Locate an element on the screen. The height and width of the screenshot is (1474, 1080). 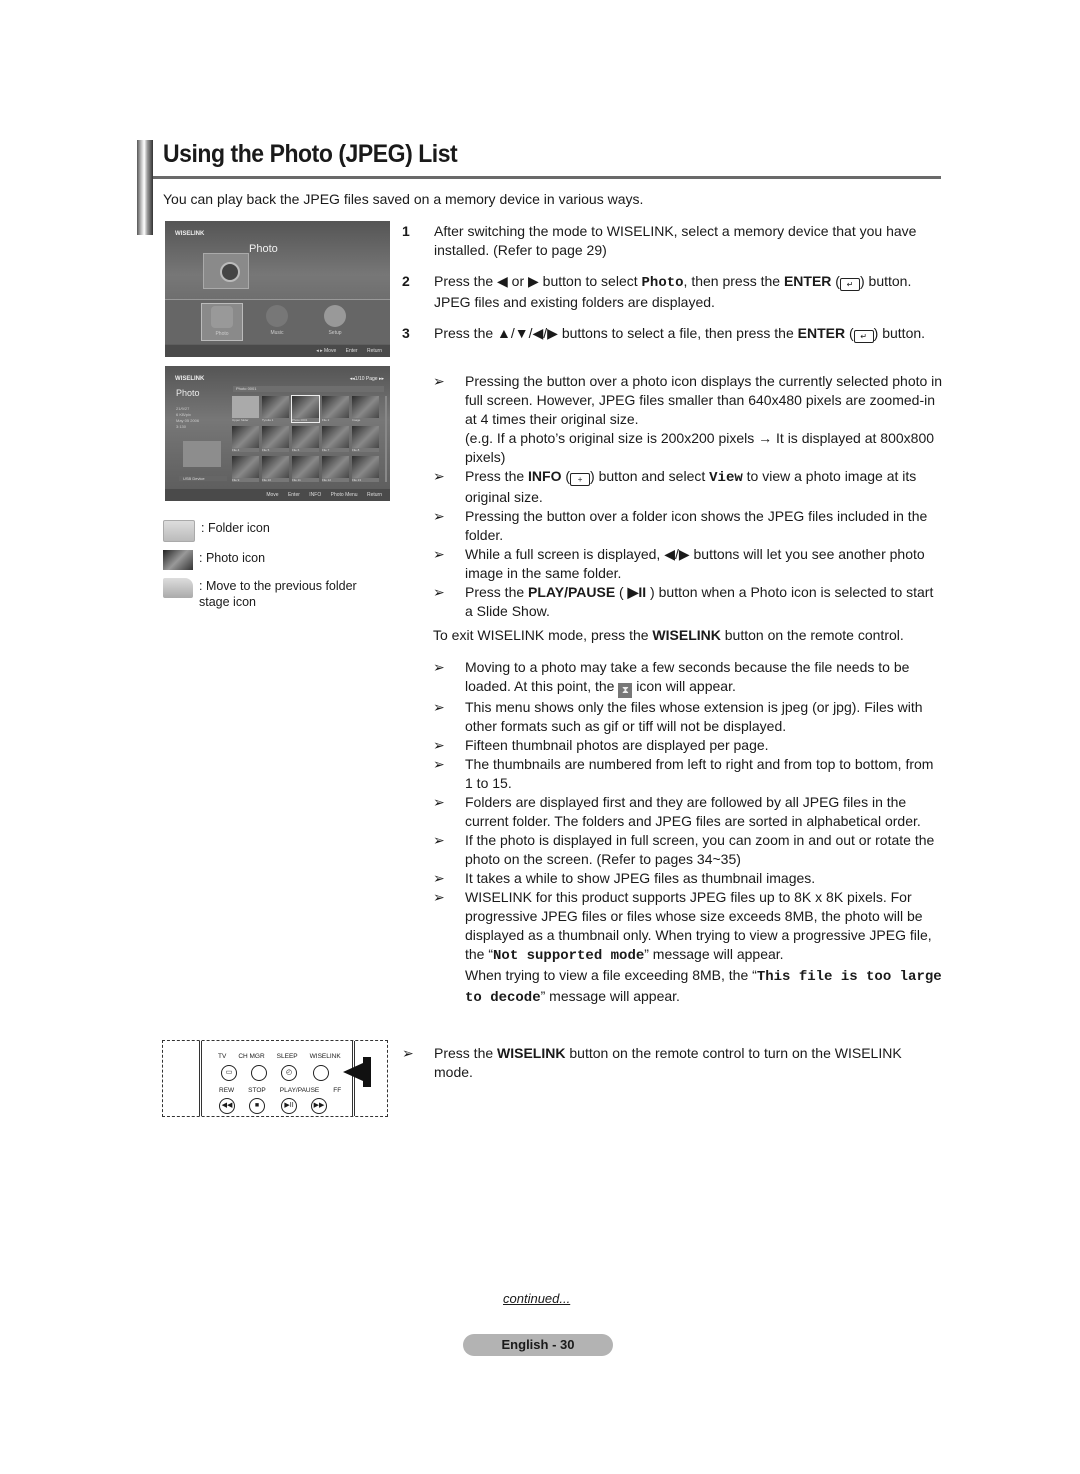
page-title: Using the Photo (JPEG) List is located at coordinates (310, 154).